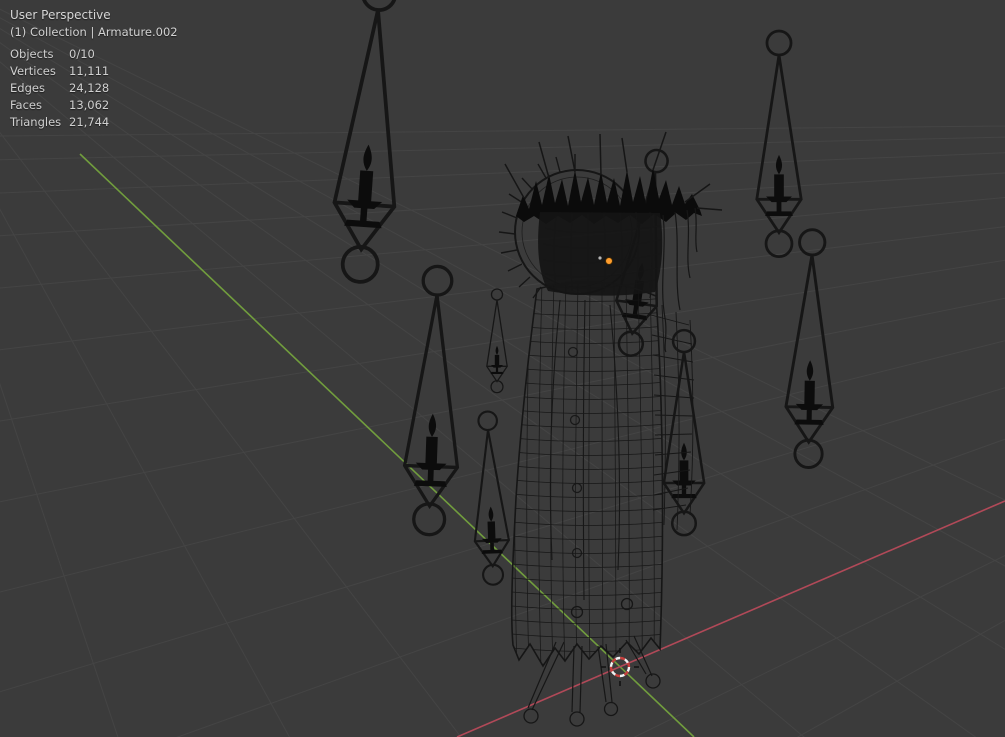 This screenshot has height=737, width=1005. I want to click on object-origin-dot, so click(609, 261).